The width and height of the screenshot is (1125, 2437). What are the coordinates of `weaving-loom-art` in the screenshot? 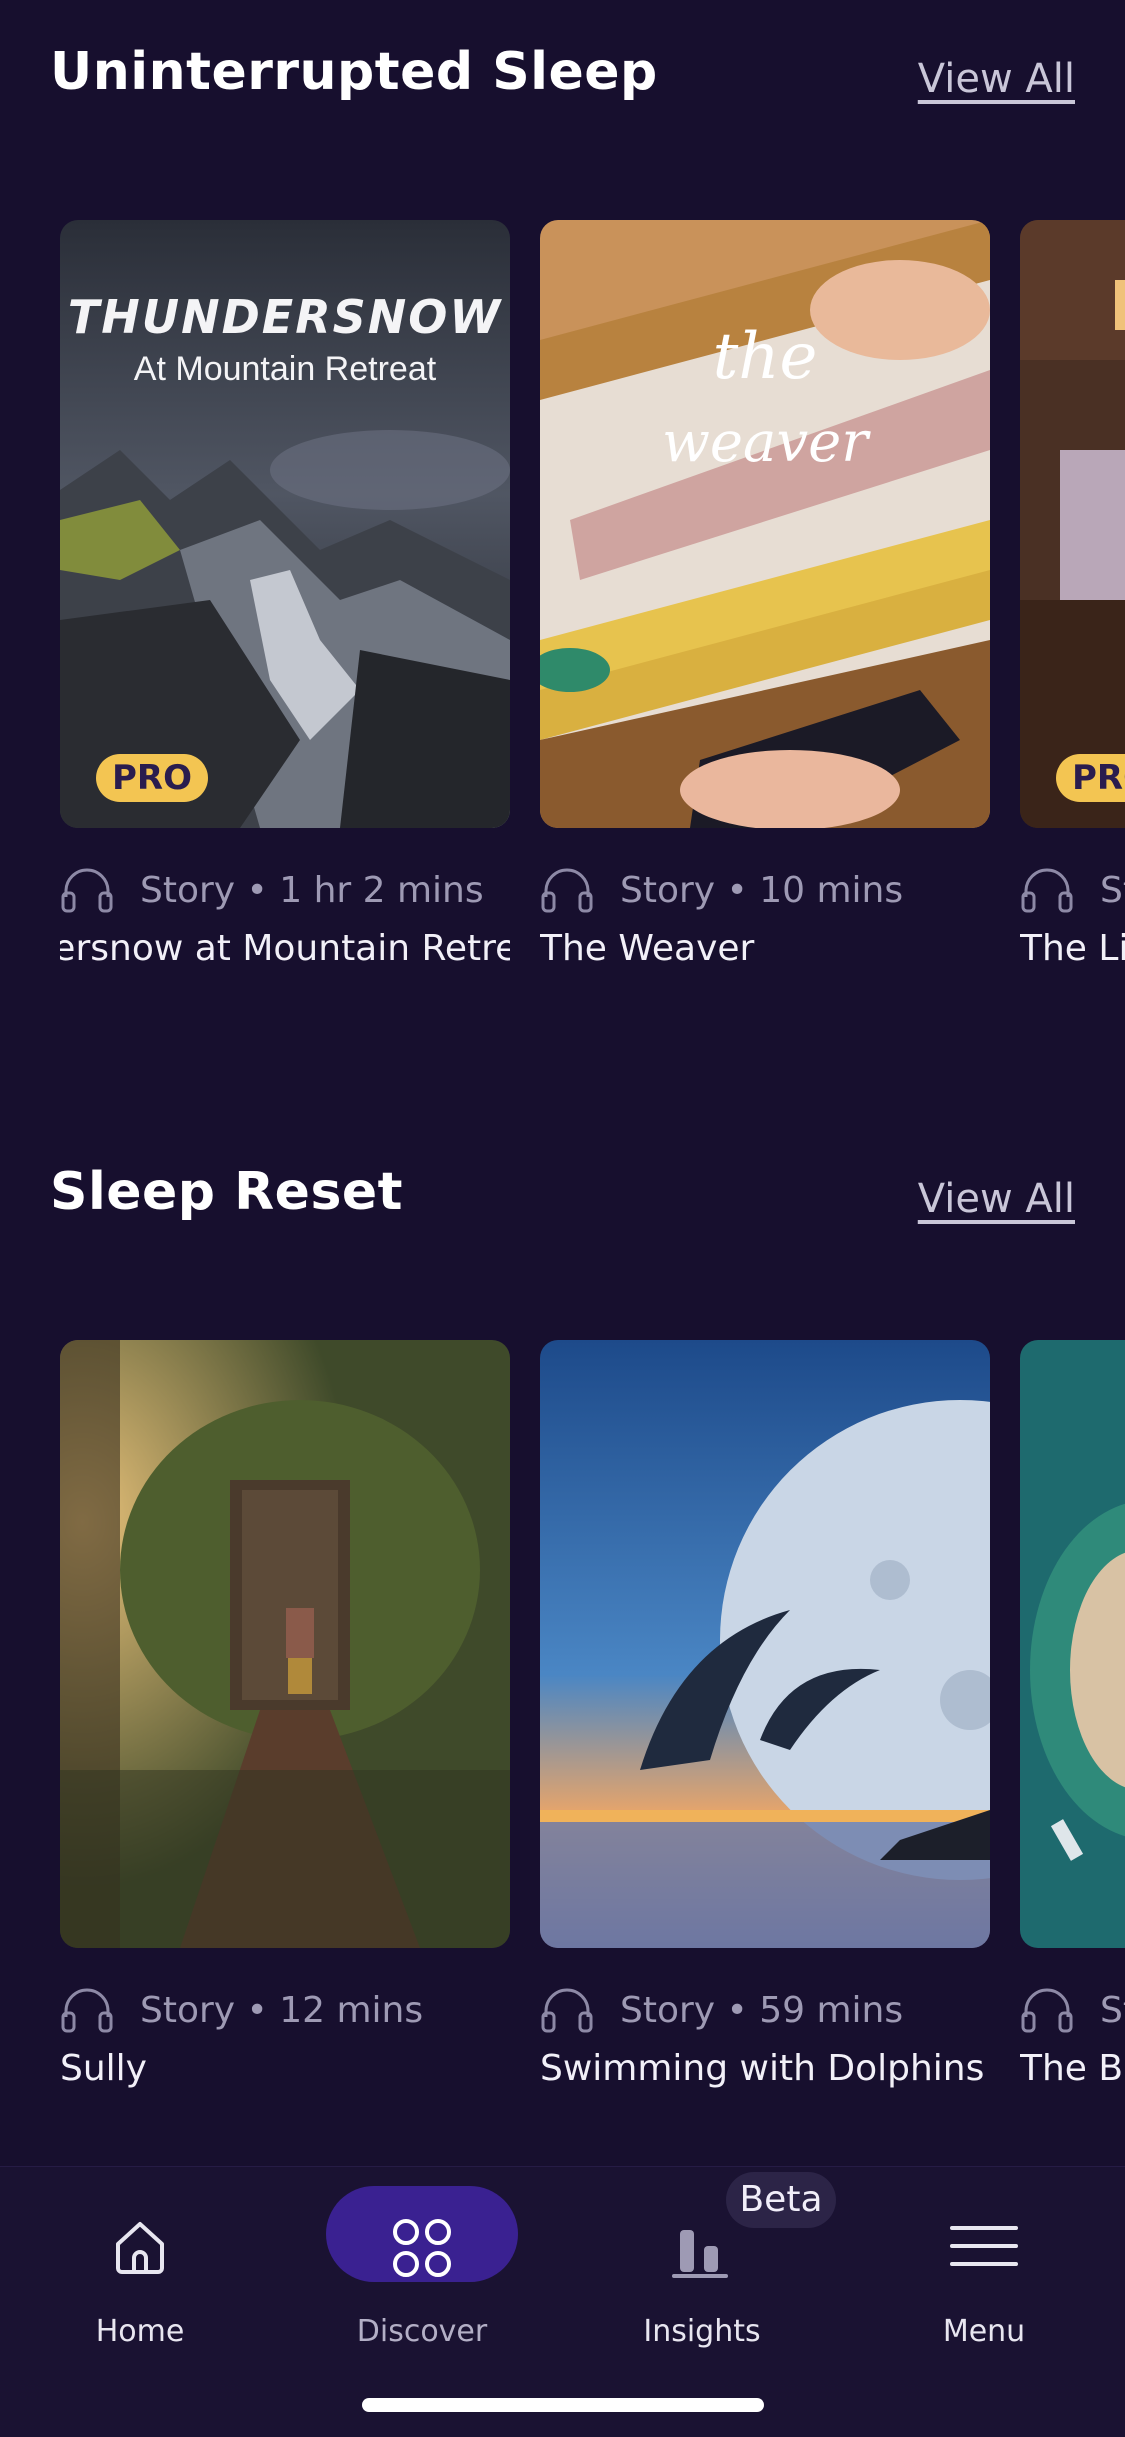 It's located at (765, 524).